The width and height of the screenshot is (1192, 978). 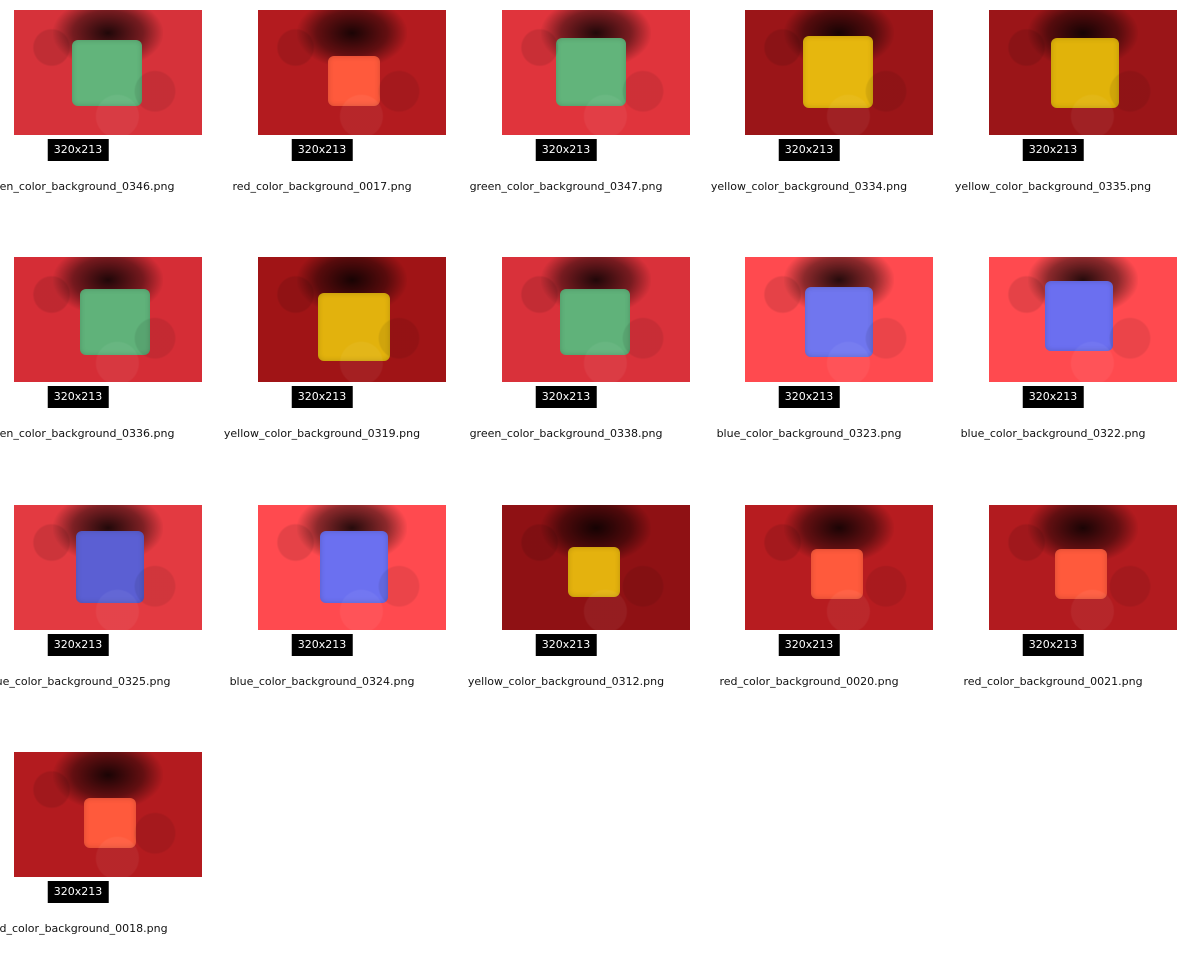 I want to click on thumbnail-card: 320x213 blue_color_background_0325.png, so click(x=101, y=613).